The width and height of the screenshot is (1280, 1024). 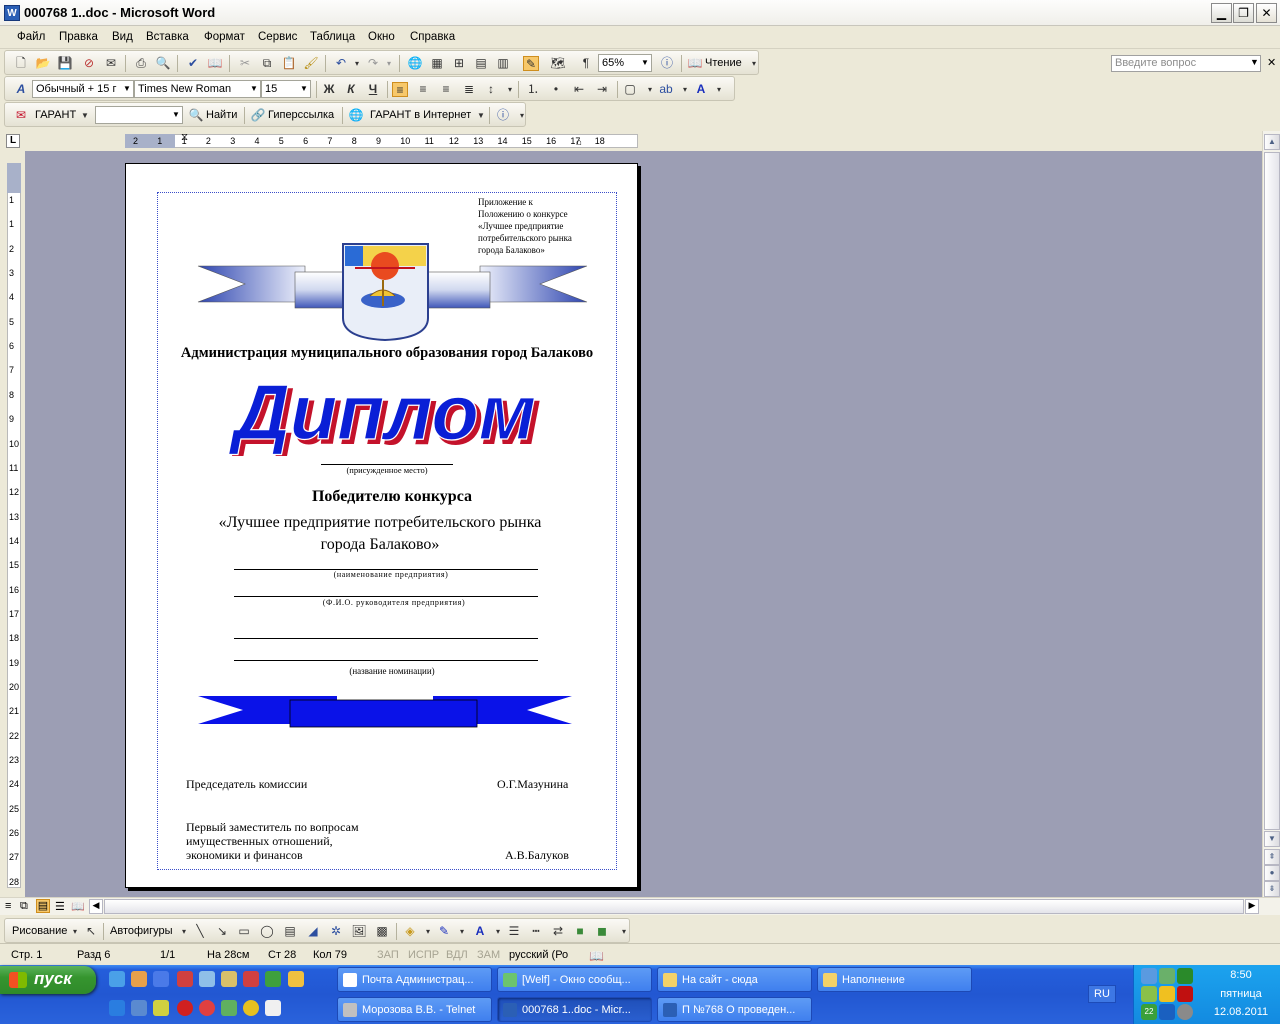 I want to click on tray-ti-icon, so click(x=1167, y=1012).